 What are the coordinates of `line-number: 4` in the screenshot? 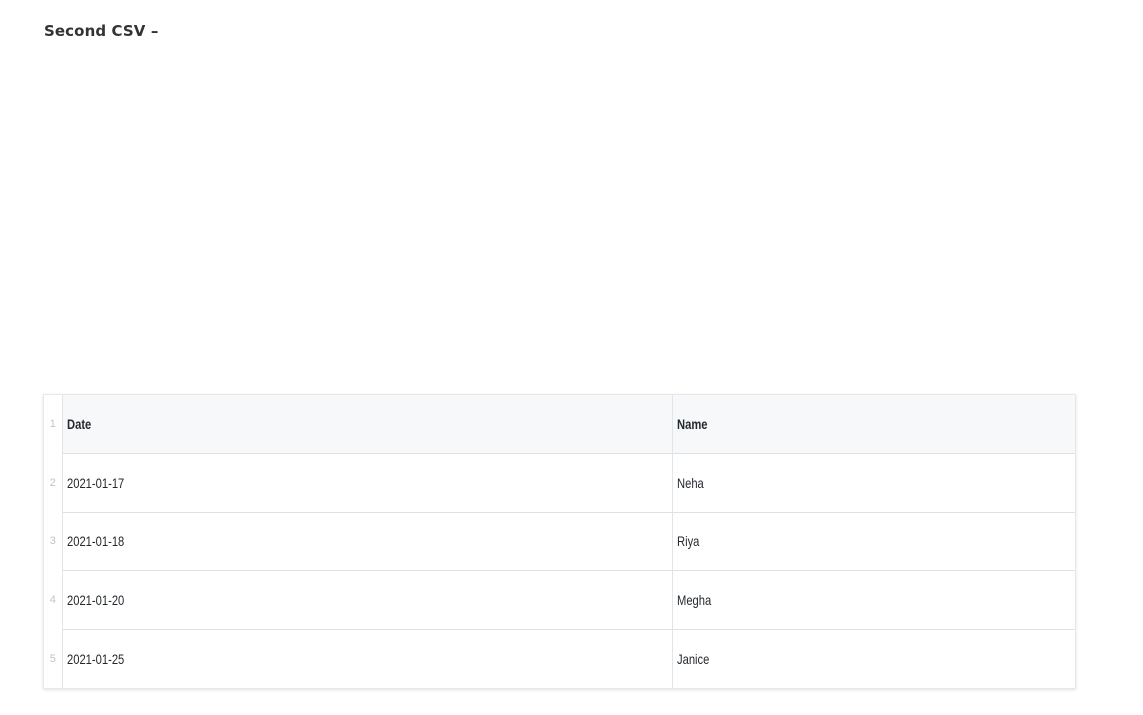 It's located at (53, 600).